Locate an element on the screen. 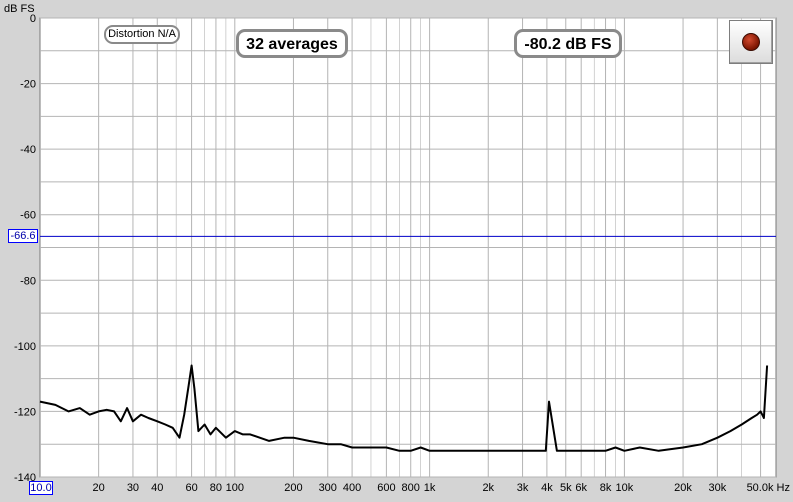 This screenshot has height=502, width=793. level-badge: -80.2 dB FS is located at coordinates (568, 43).